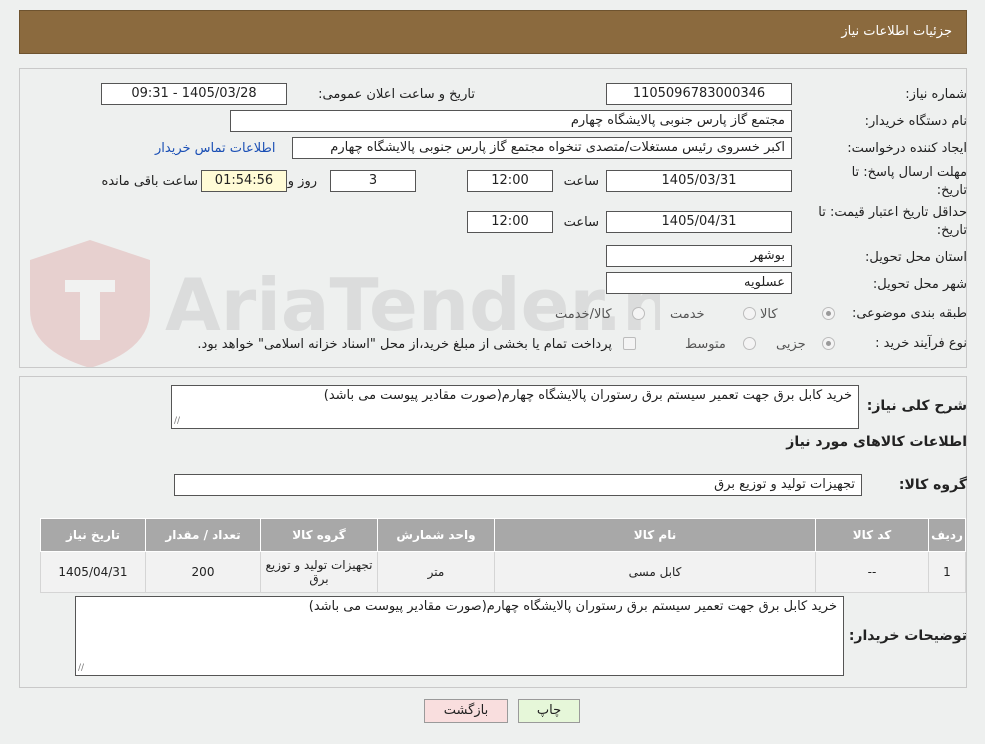  What do you see at coordinates (909, 313) in the screenshot?
I see `category-label: طبقه بندی موضوعی:` at bounding box center [909, 313].